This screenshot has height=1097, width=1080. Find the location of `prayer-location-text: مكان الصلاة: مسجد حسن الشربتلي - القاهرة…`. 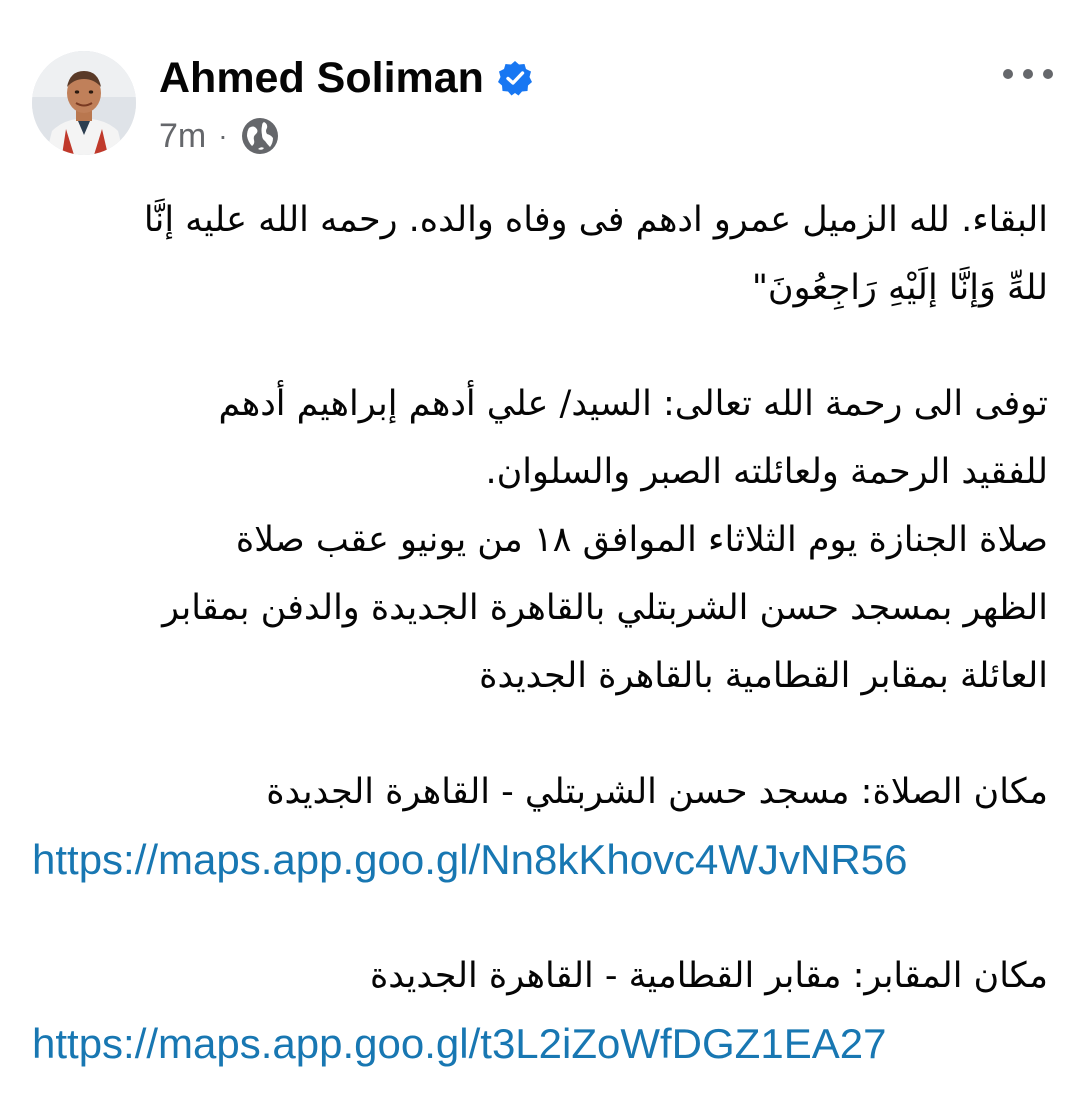

prayer-location-text: مكان الصلاة: مسجد حسن الشربتلي - القاهرة… is located at coordinates (657, 792).